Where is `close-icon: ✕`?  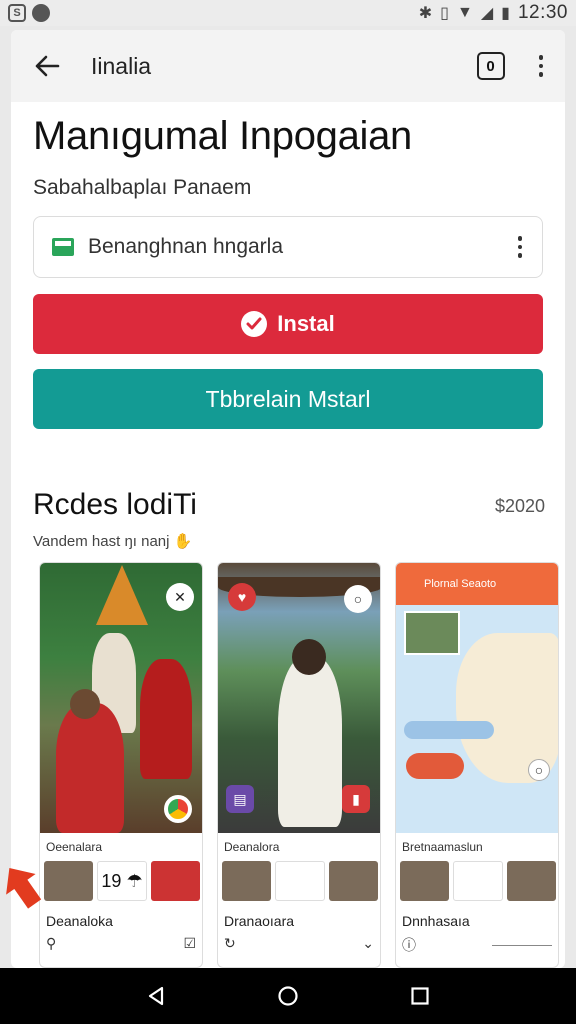 close-icon: ✕ is located at coordinates (180, 597).